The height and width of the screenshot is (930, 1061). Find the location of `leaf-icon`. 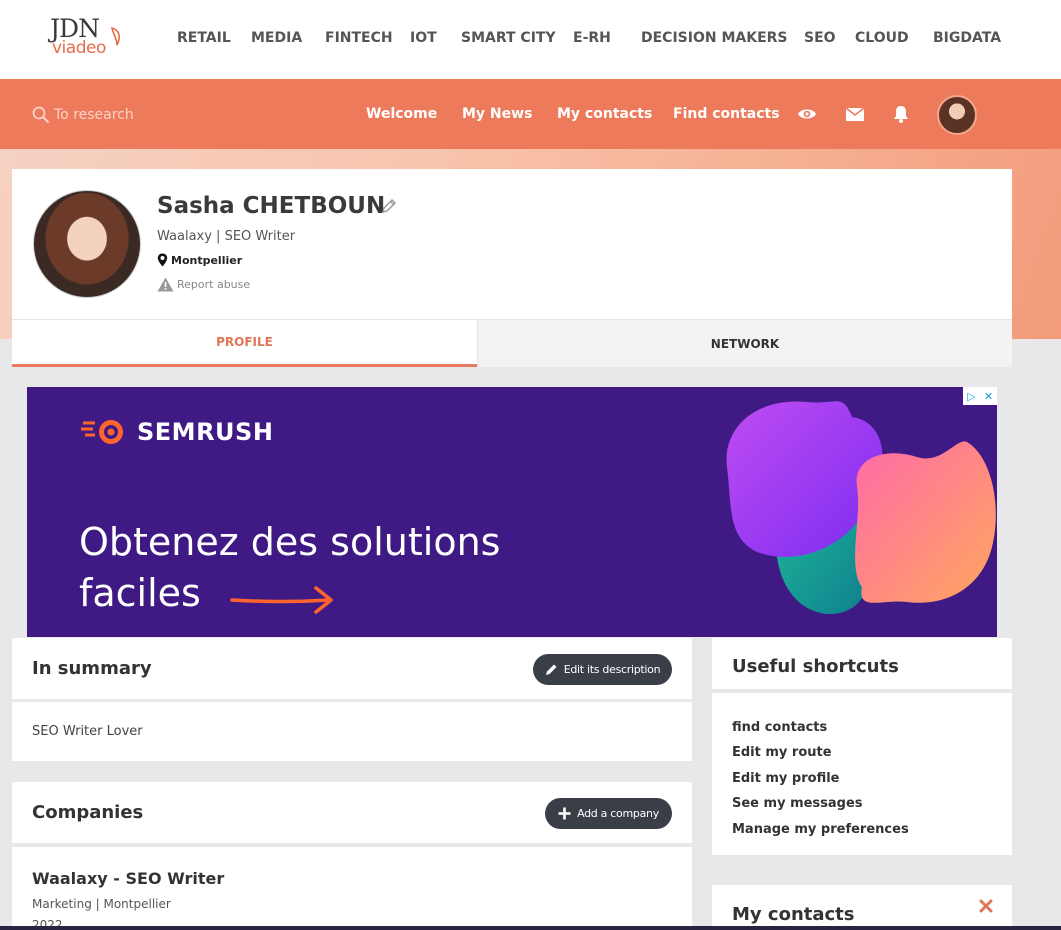

leaf-icon is located at coordinates (115, 36).